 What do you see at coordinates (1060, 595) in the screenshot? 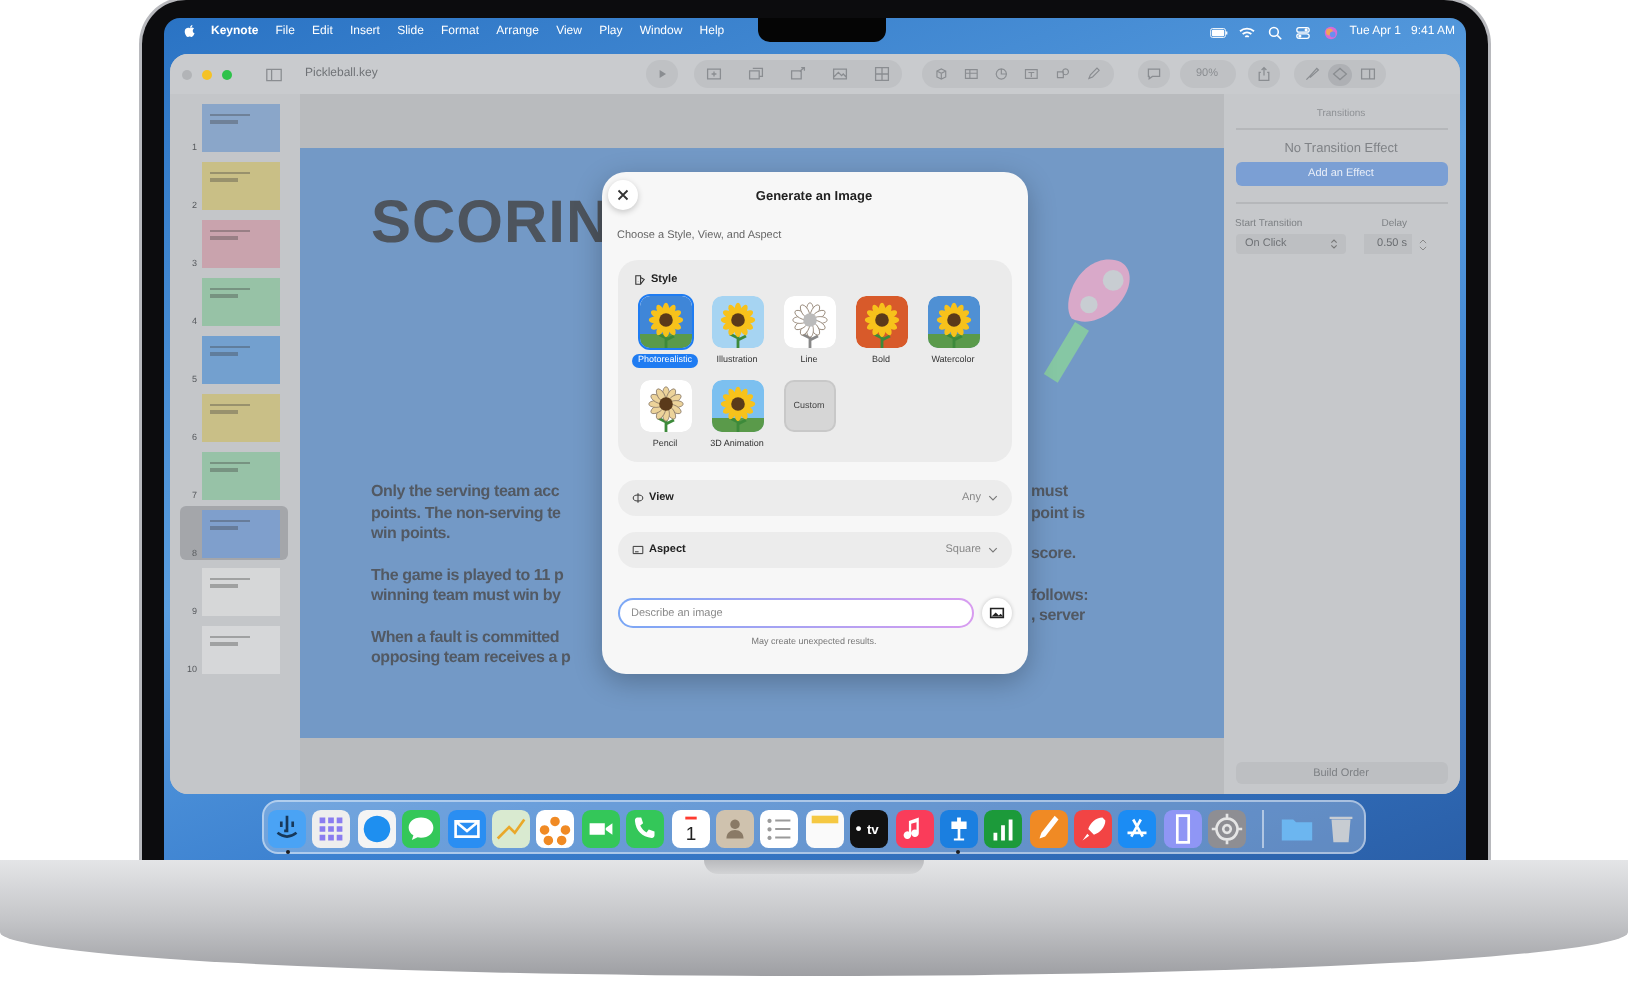
I see `slide-text-line: follows:` at bounding box center [1060, 595].